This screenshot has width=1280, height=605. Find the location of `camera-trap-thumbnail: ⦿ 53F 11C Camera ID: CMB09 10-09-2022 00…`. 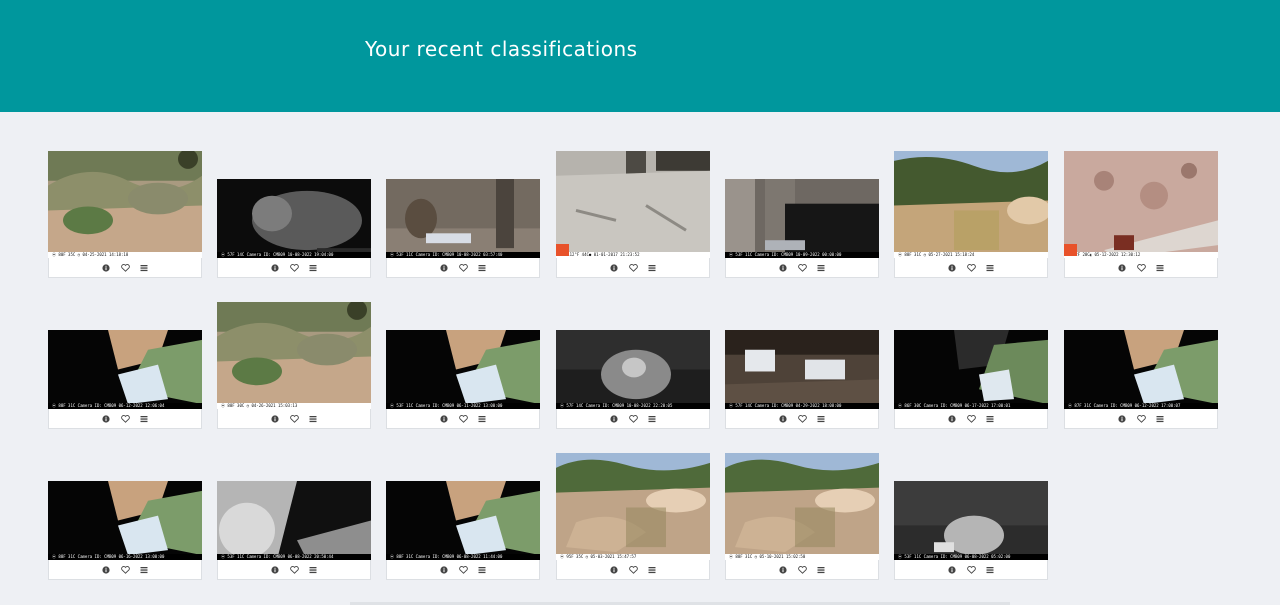

camera-trap-thumbnail: ⦿ 53F 11C Camera ID: CMB09 10-09-2022 00… is located at coordinates (802, 218).